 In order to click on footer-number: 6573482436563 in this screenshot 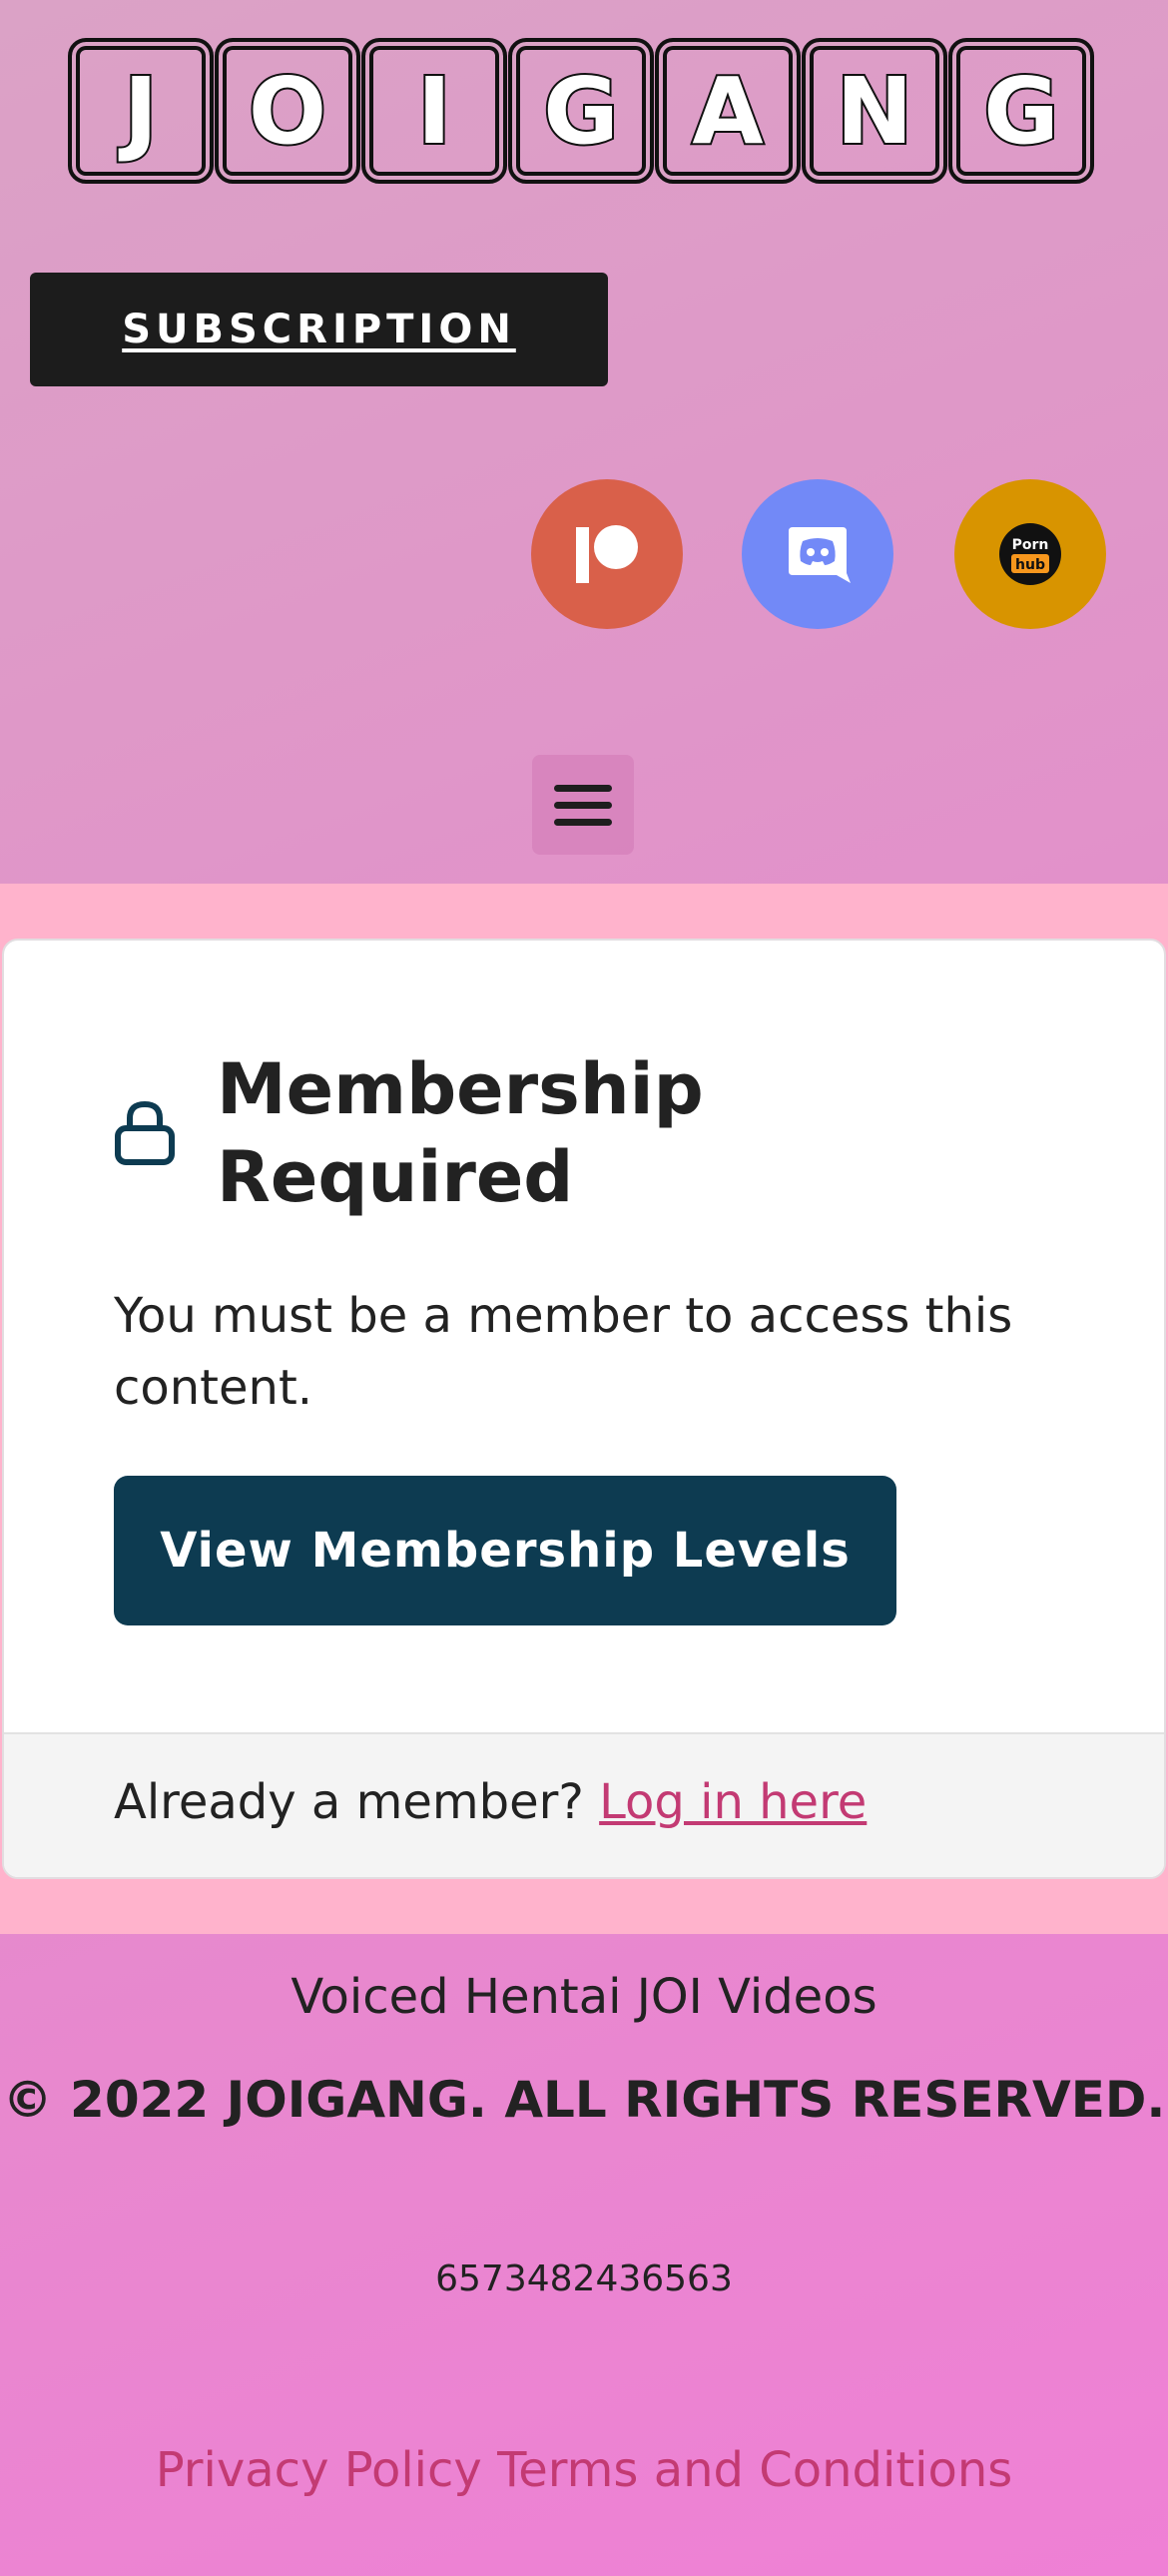, I will do `click(584, 2278)`.